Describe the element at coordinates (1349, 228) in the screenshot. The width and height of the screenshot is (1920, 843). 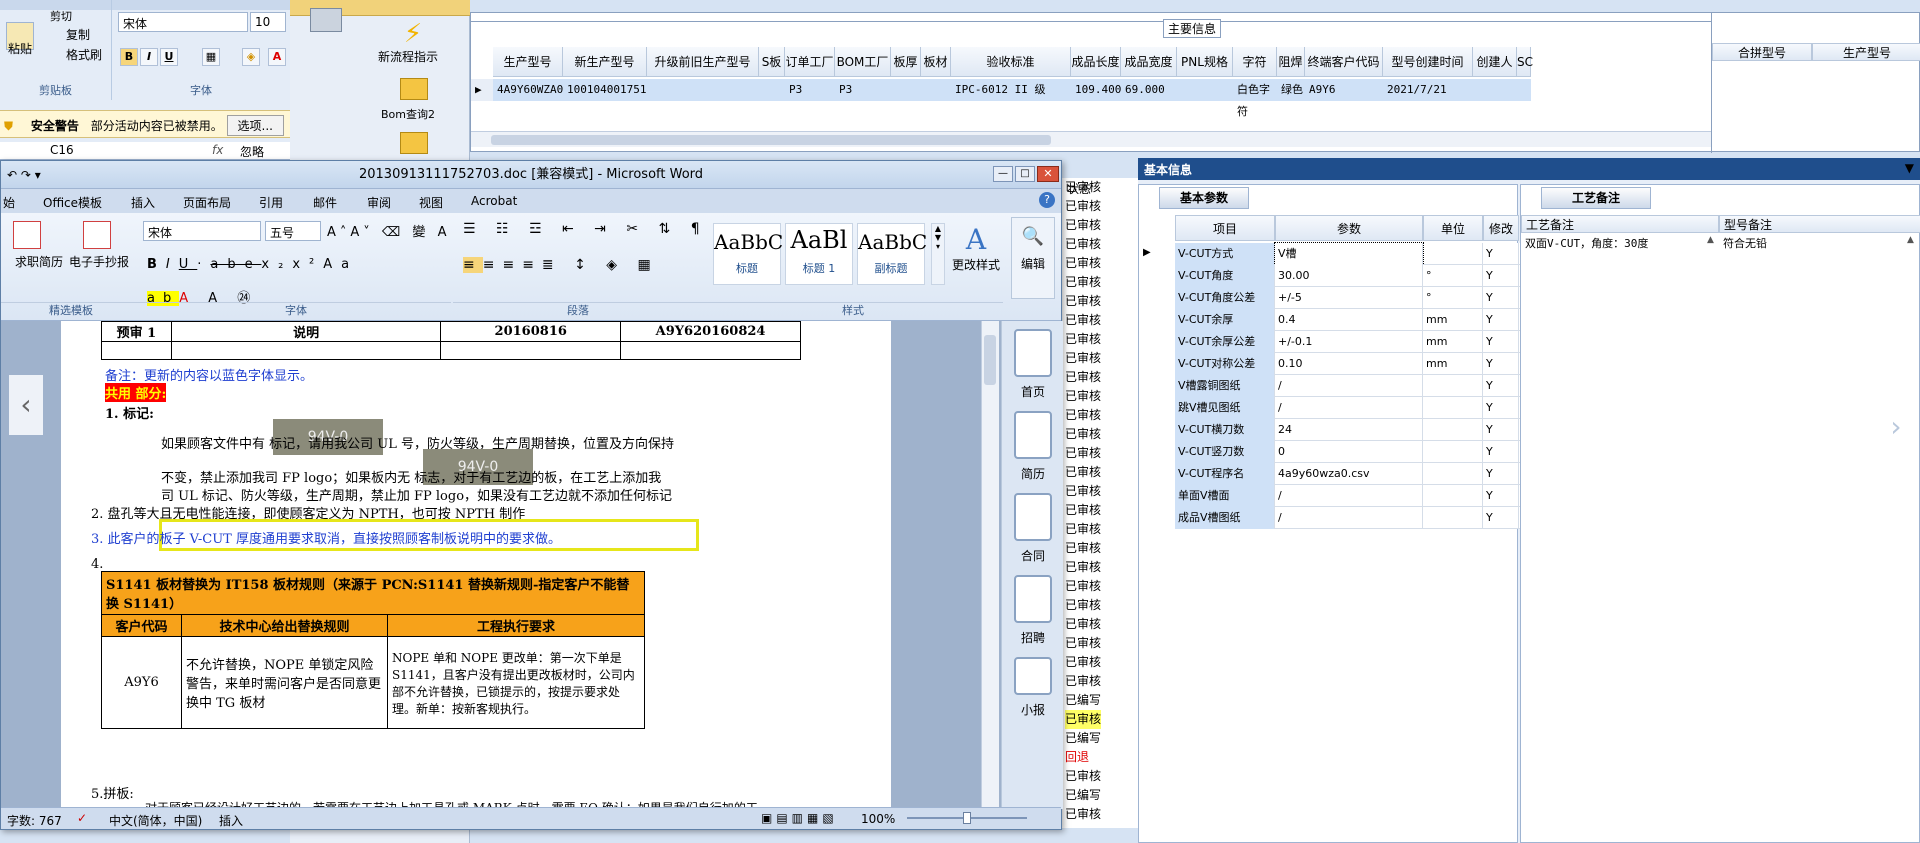
I see `params-column-header: 参数` at that location.